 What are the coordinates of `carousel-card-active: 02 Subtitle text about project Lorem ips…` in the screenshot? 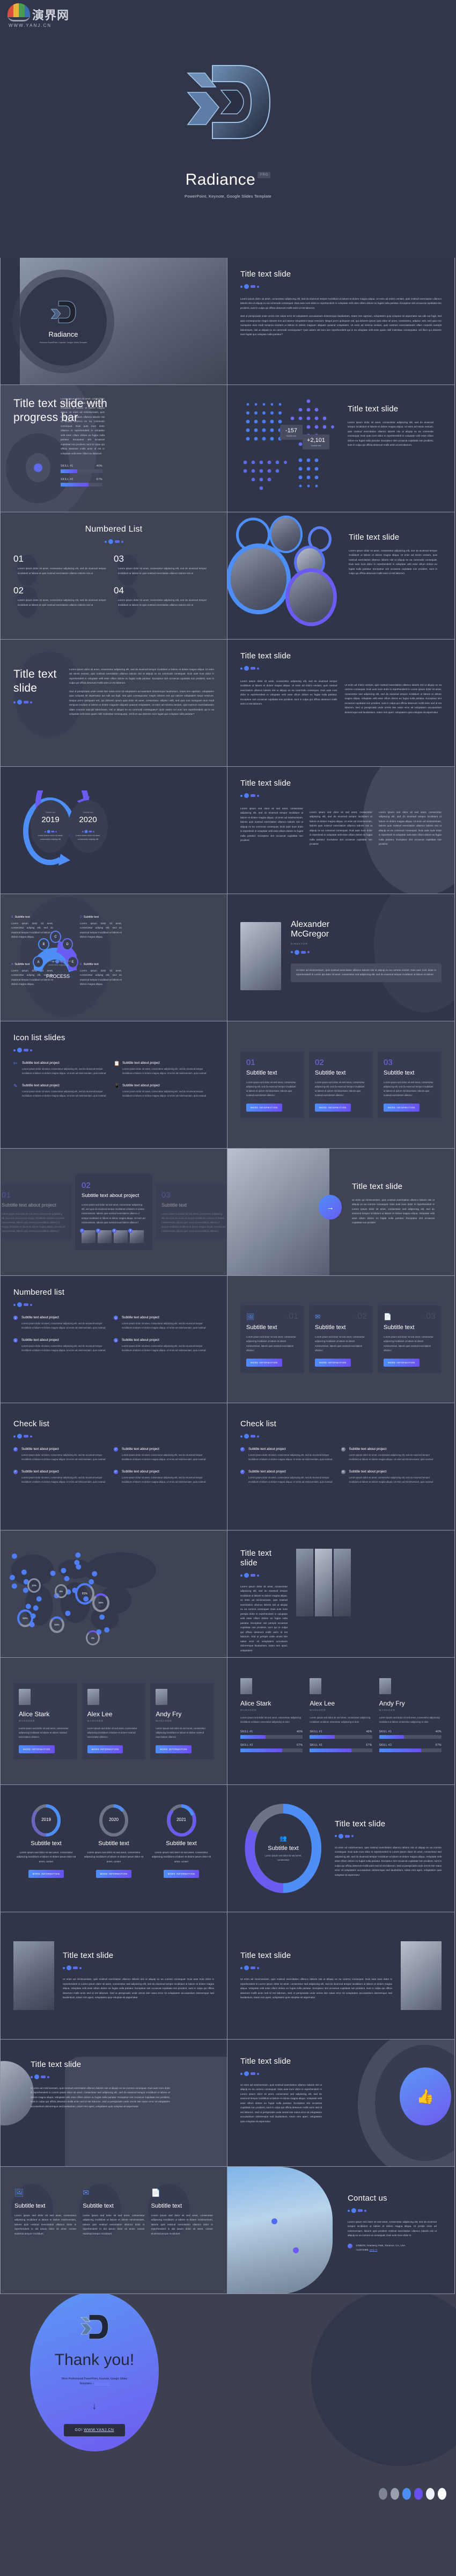 It's located at (113, 1212).